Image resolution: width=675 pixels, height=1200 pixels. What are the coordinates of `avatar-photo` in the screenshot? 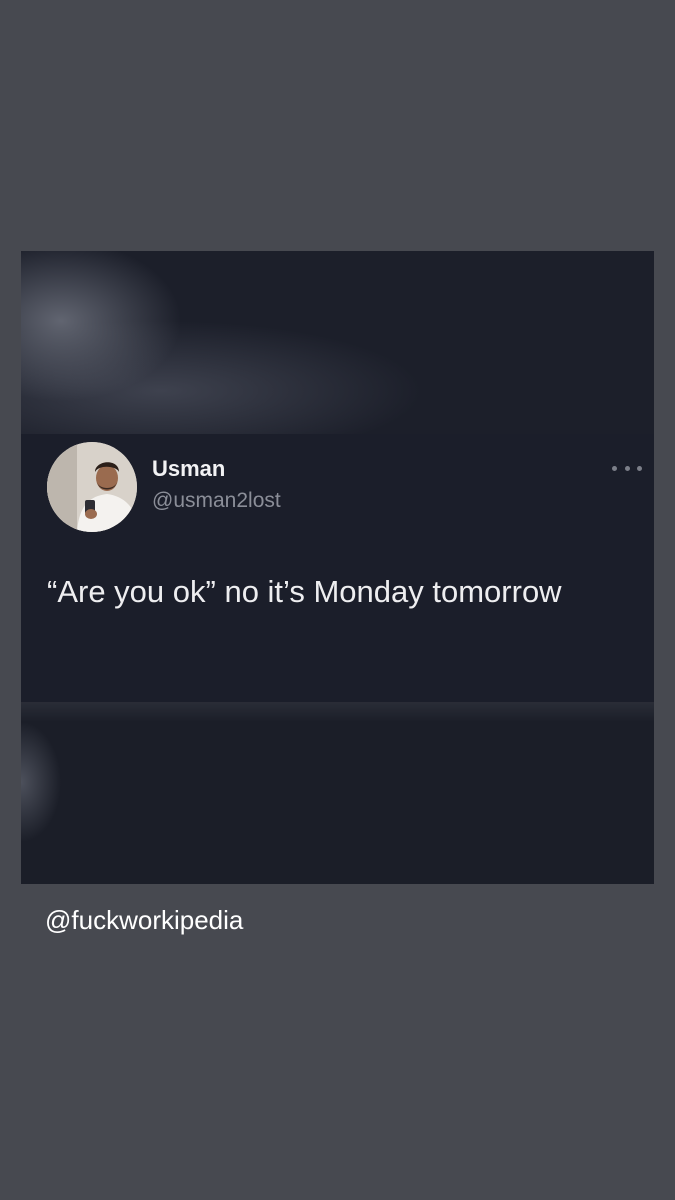 It's located at (92, 487).